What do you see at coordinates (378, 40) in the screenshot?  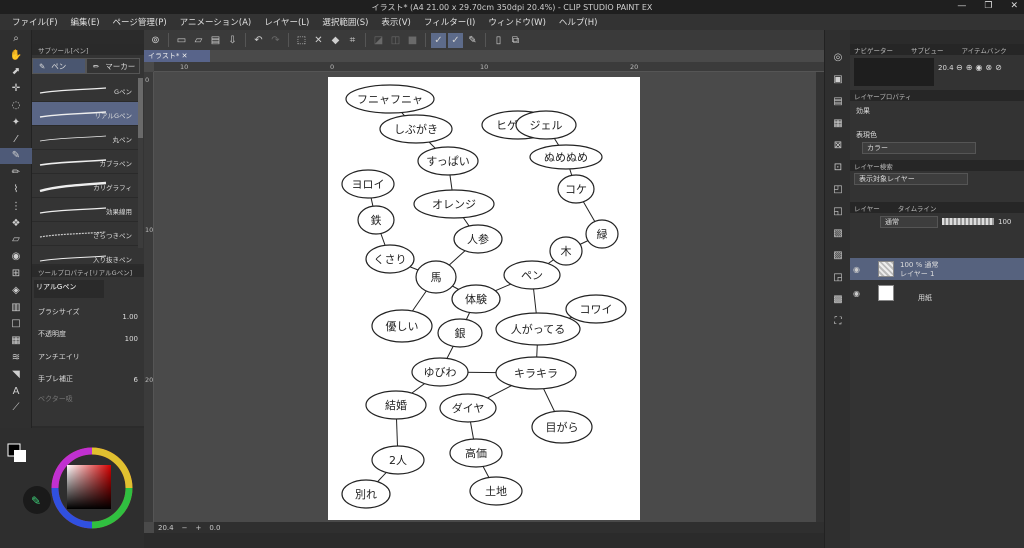 I see `ruler-snap-icon: ◪` at bounding box center [378, 40].